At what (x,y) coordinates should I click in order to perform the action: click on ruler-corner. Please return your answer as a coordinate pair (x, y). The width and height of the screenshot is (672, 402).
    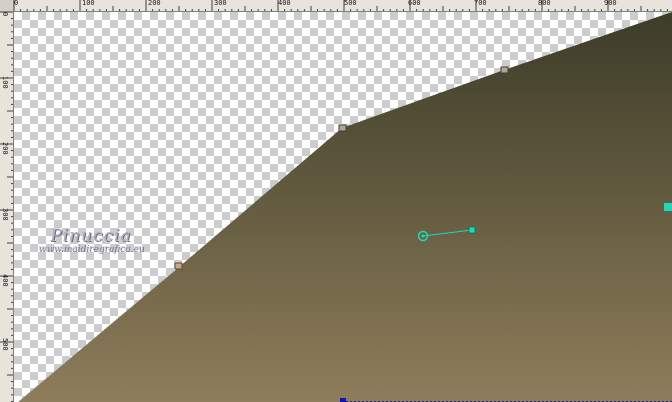
    Looking at the image, I should click on (7, 6).